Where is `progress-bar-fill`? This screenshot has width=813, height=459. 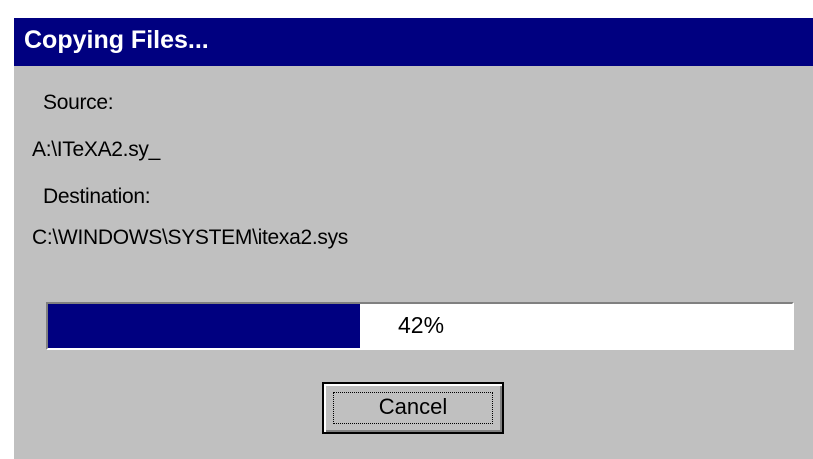 progress-bar-fill is located at coordinates (204, 326).